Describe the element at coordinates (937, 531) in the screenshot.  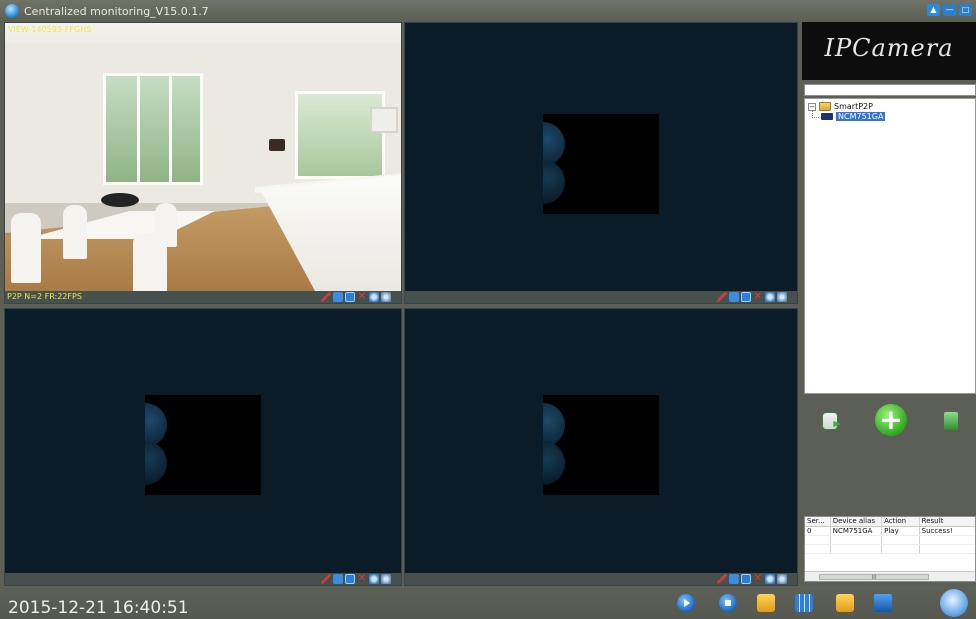
I see `log-cell-result: Success!` at that location.